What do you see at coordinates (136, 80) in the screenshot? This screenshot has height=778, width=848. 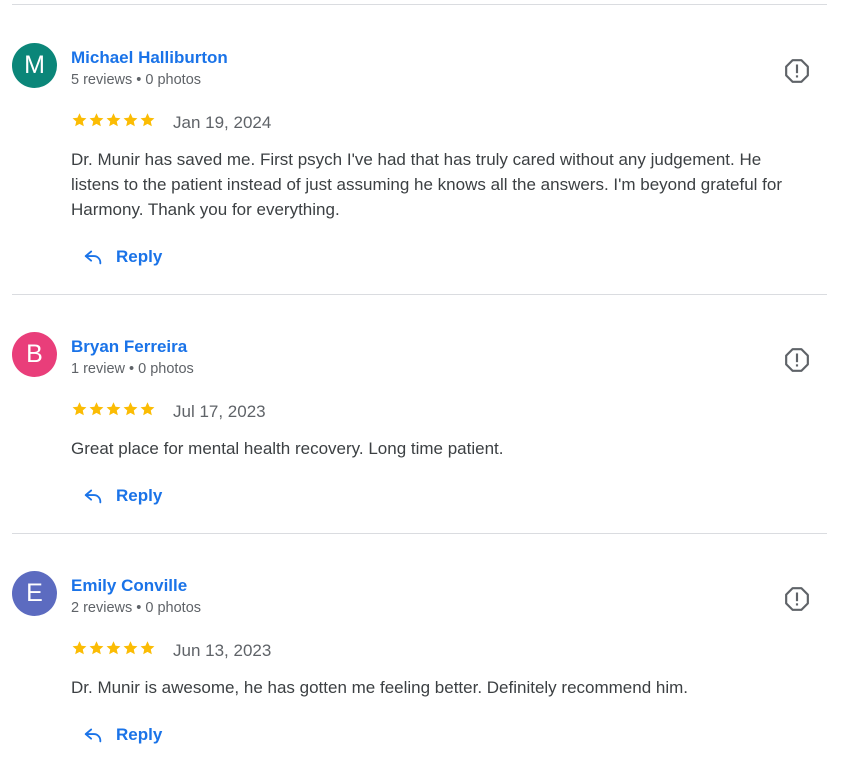 I see `reviewer-stats: 5 reviews • 0 photos` at bounding box center [136, 80].